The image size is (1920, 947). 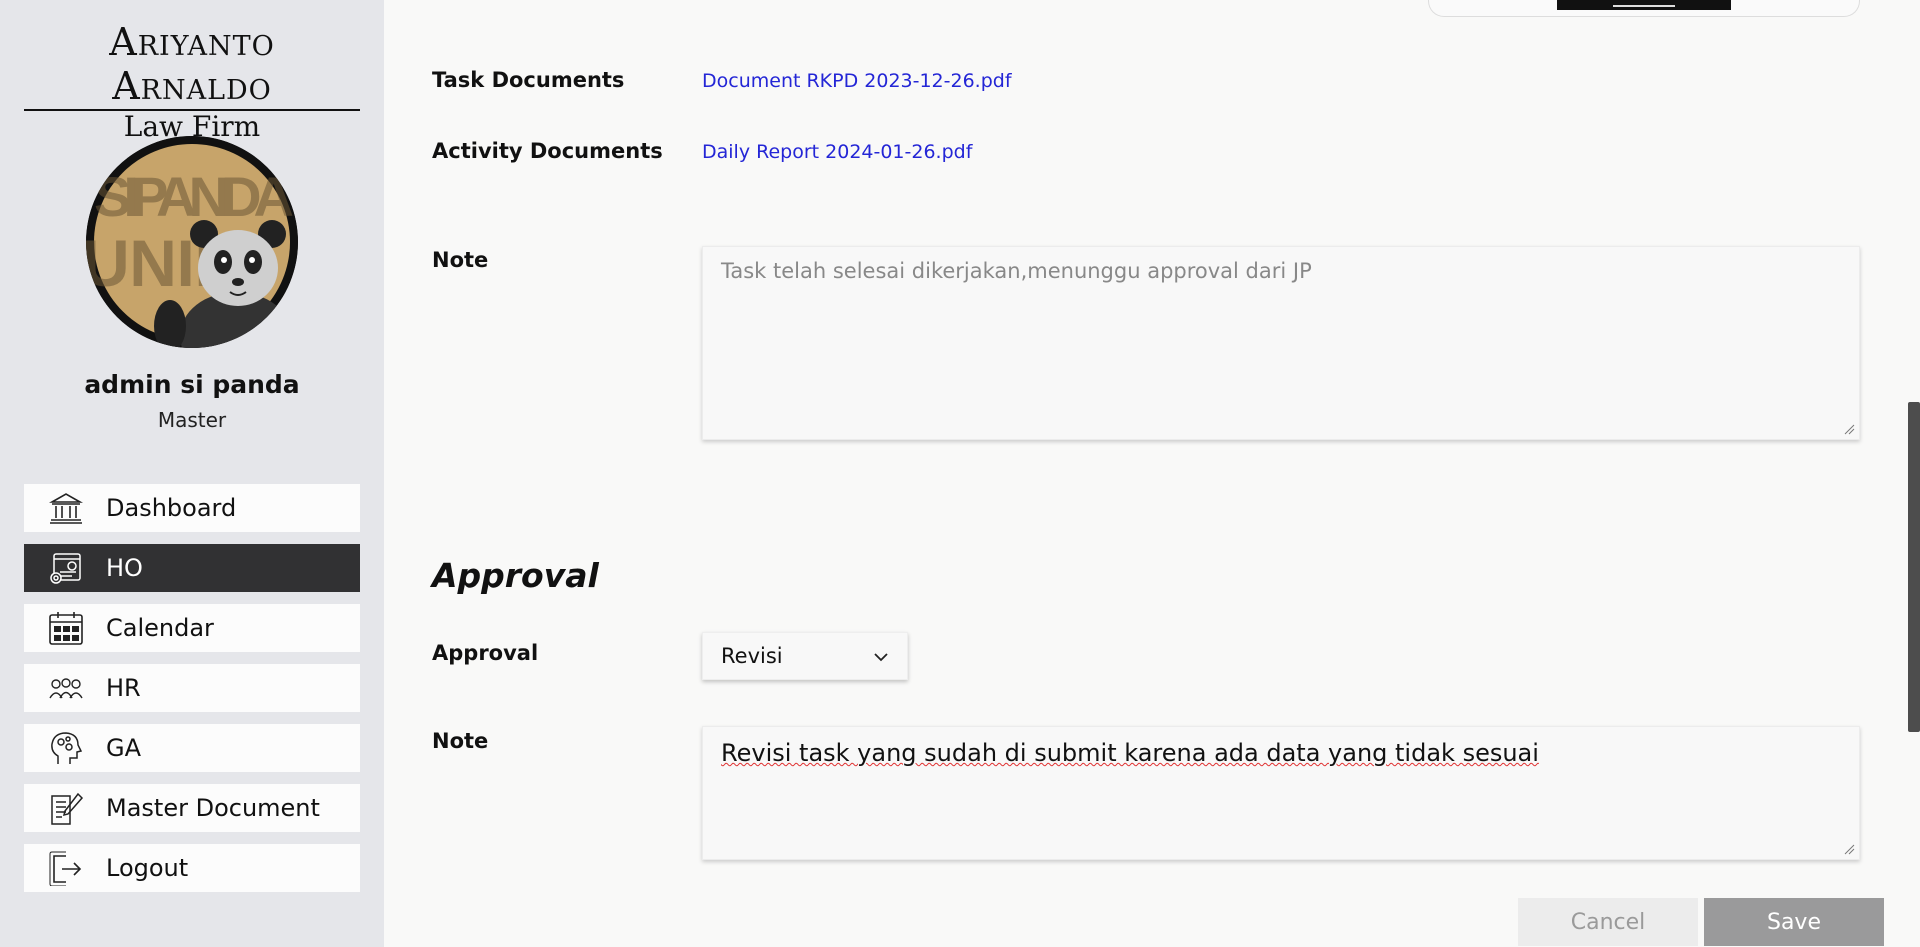 What do you see at coordinates (515, 575) in the screenshot?
I see `approval-section-title: Approval` at bounding box center [515, 575].